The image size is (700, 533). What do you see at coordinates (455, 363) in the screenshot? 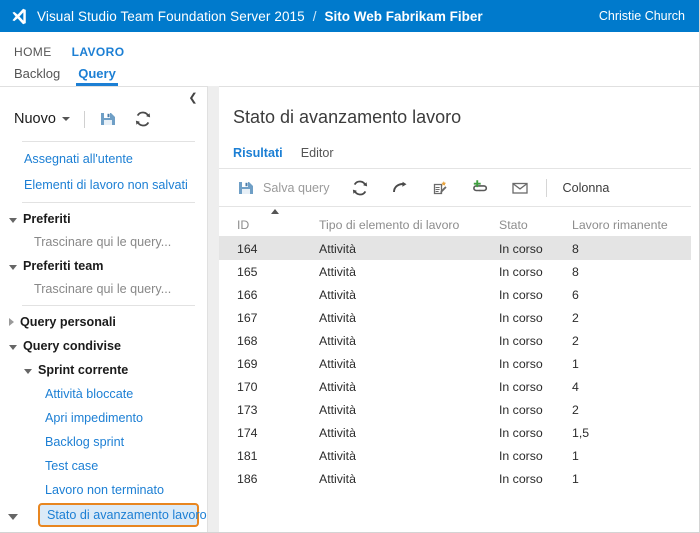
I see `table-row: 169 Attività In corso 1` at bounding box center [455, 363].